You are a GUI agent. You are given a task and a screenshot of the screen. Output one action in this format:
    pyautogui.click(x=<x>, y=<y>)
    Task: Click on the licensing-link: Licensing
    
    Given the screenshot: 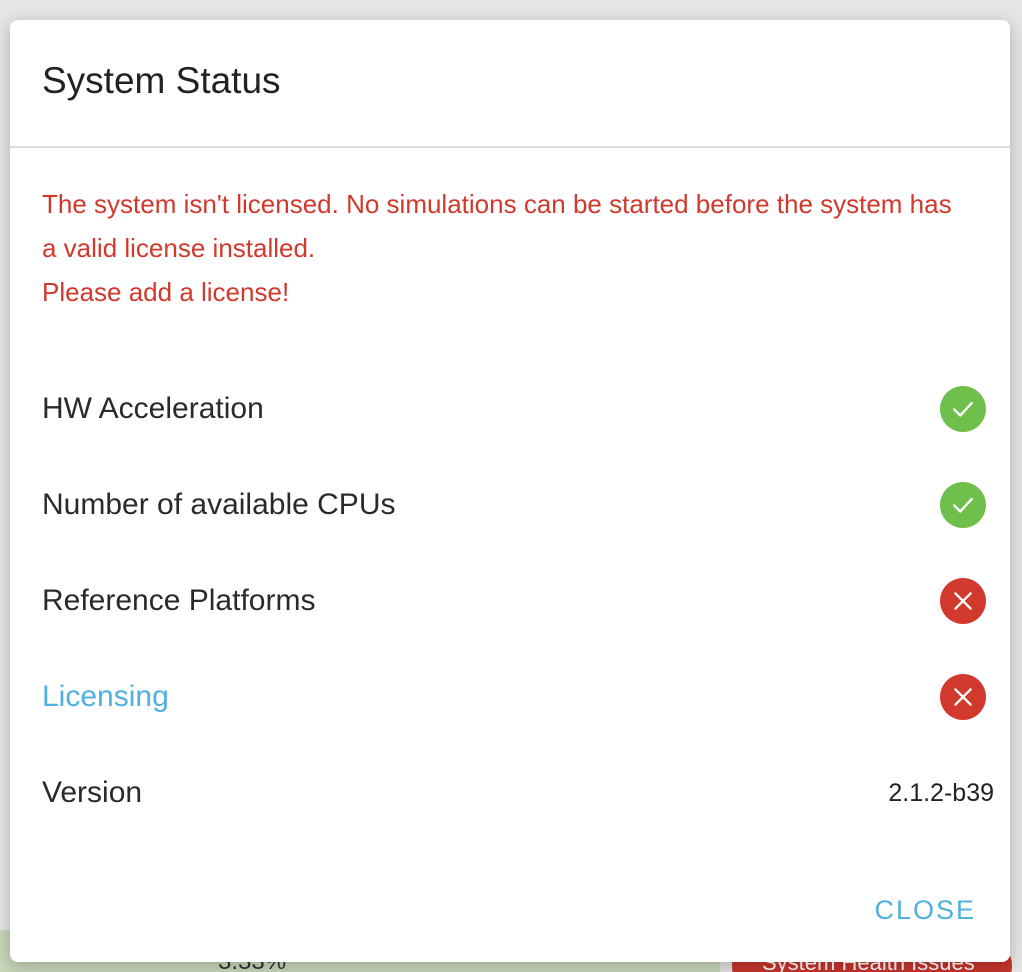 What is the action you would take?
    pyautogui.click(x=105, y=697)
    